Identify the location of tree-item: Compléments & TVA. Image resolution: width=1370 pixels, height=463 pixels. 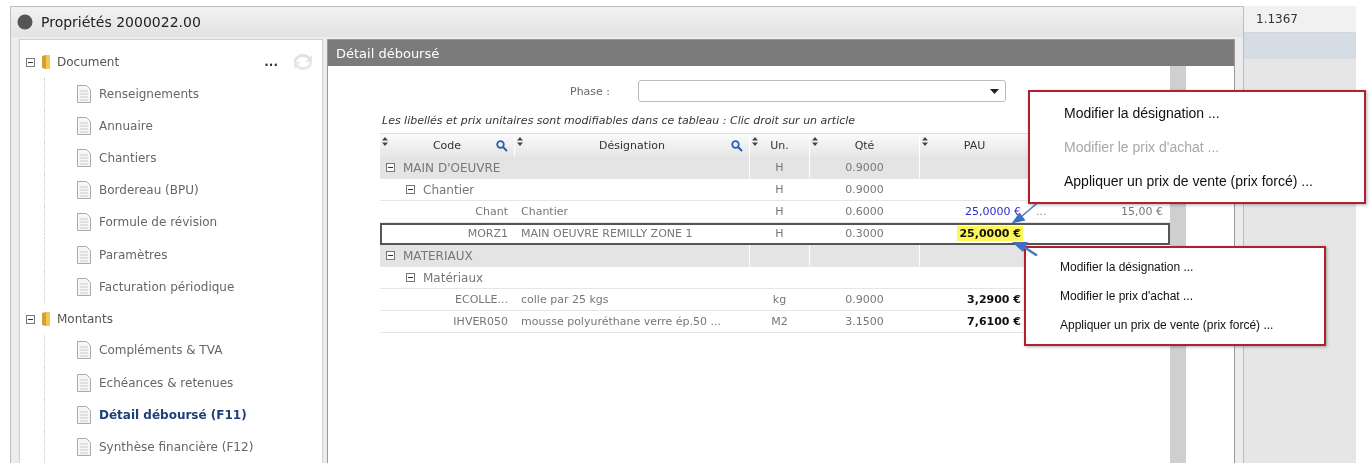
(183, 350).